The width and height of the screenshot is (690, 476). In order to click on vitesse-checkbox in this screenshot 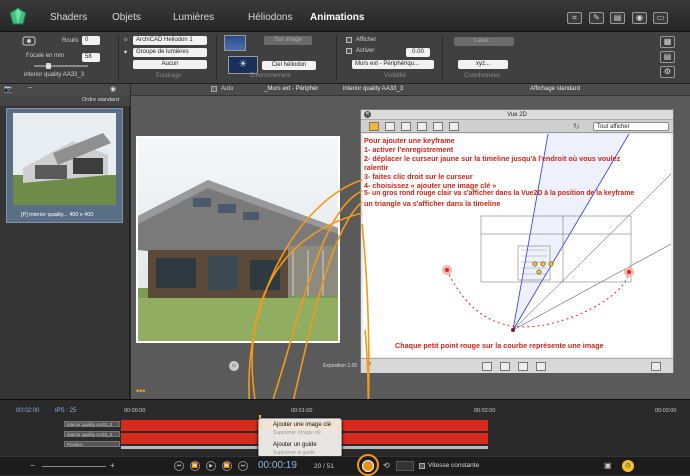, I will do `click(422, 466)`.